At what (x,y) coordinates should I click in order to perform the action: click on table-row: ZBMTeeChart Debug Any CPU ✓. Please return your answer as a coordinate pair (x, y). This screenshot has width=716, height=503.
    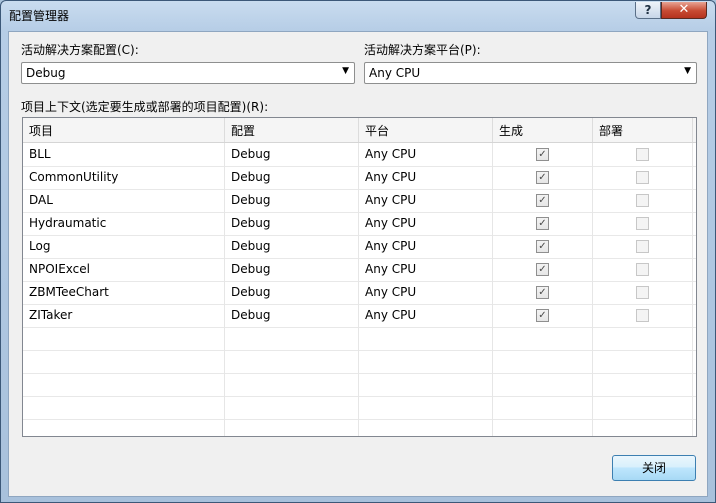
    Looking at the image, I should click on (359, 293).